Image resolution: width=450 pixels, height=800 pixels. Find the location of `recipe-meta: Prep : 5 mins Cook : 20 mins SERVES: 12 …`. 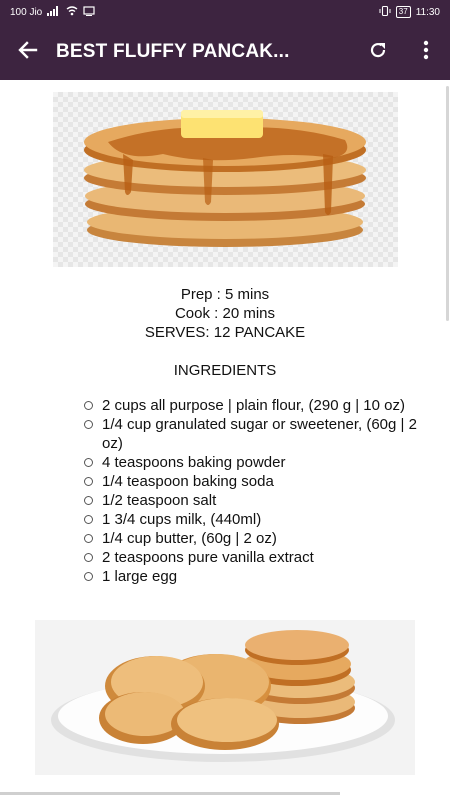

recipe-meta: Prep : 5 mins Cook : 20 mins SERVES: 12 … is located at coordinates (225, 313).